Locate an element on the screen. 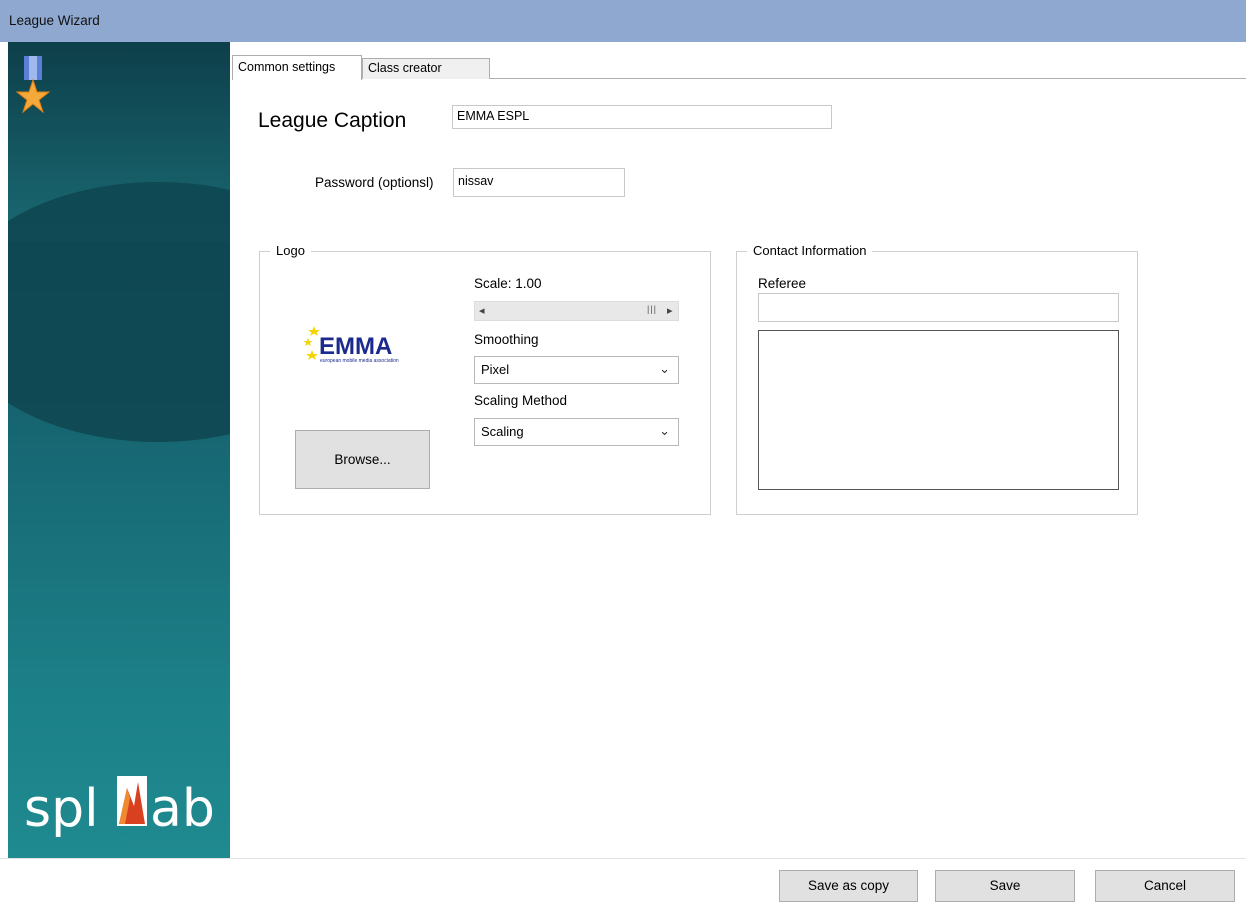 The image size is (1246, 904). contact-group-title: Contact Information is located at coordinates (810, 250).